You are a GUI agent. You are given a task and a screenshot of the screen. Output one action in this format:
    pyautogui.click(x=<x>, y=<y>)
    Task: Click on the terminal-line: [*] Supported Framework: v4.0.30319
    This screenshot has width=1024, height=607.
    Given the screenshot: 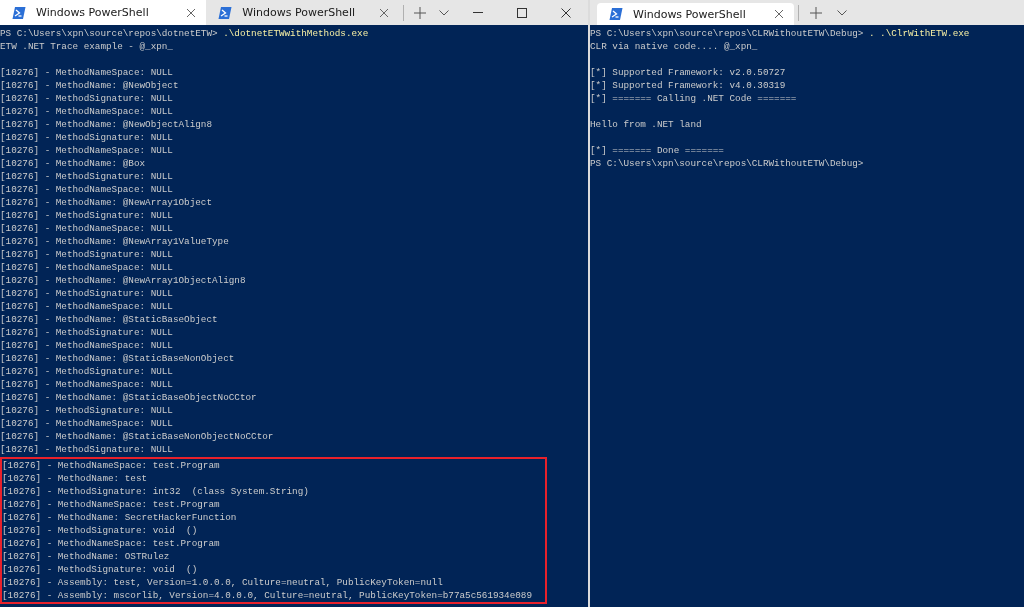 What is the action you would take?
    pyautogui.click(x=688, y=85)
    